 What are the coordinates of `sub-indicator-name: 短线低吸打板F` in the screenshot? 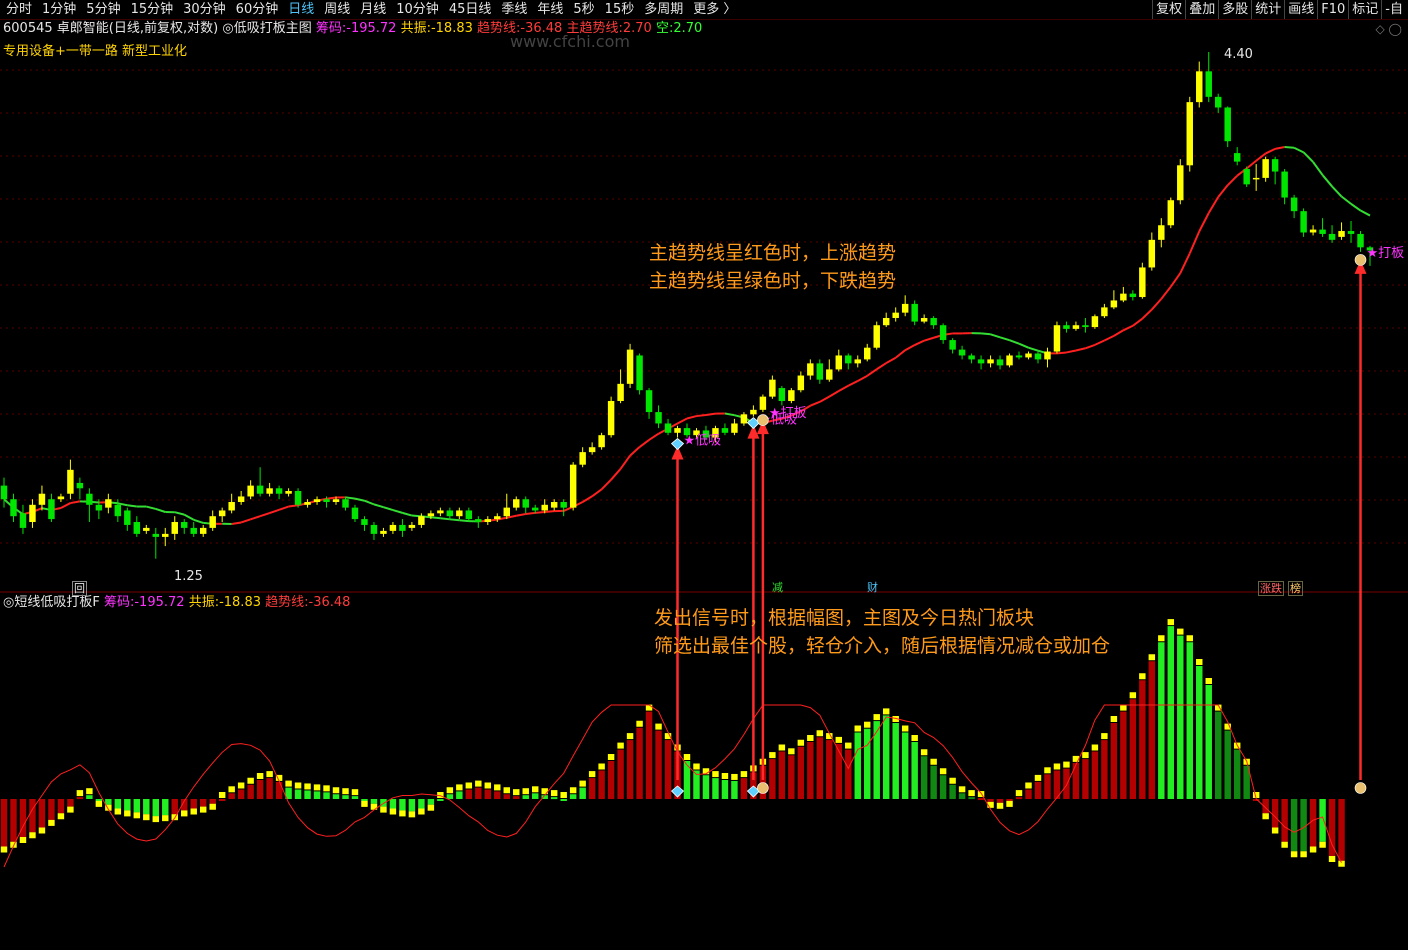 It's located at (56, 602).